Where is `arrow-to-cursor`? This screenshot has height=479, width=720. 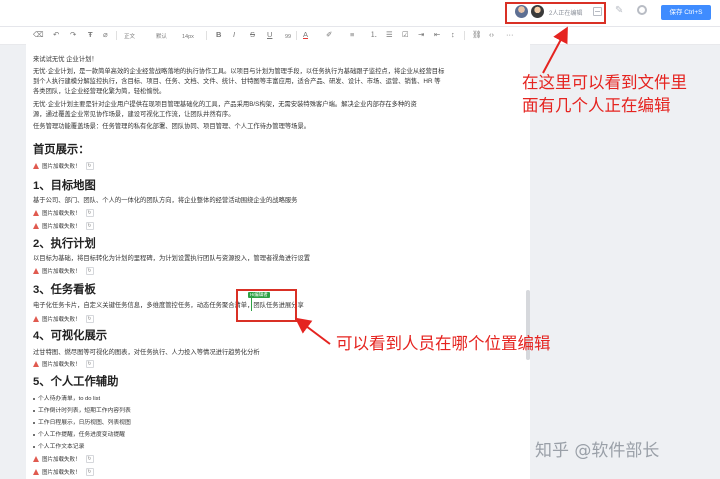 arrow-to-cursor is located at coordinates (312, 331).